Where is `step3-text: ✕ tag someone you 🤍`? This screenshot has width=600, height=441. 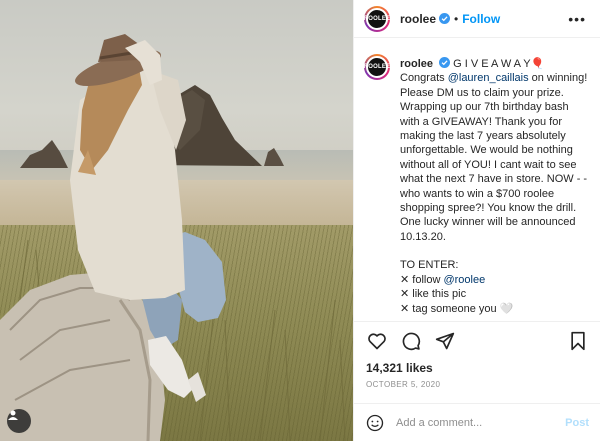
step3-text: ✕ tag someone you 🤍 is located at coordinates (457, 308).